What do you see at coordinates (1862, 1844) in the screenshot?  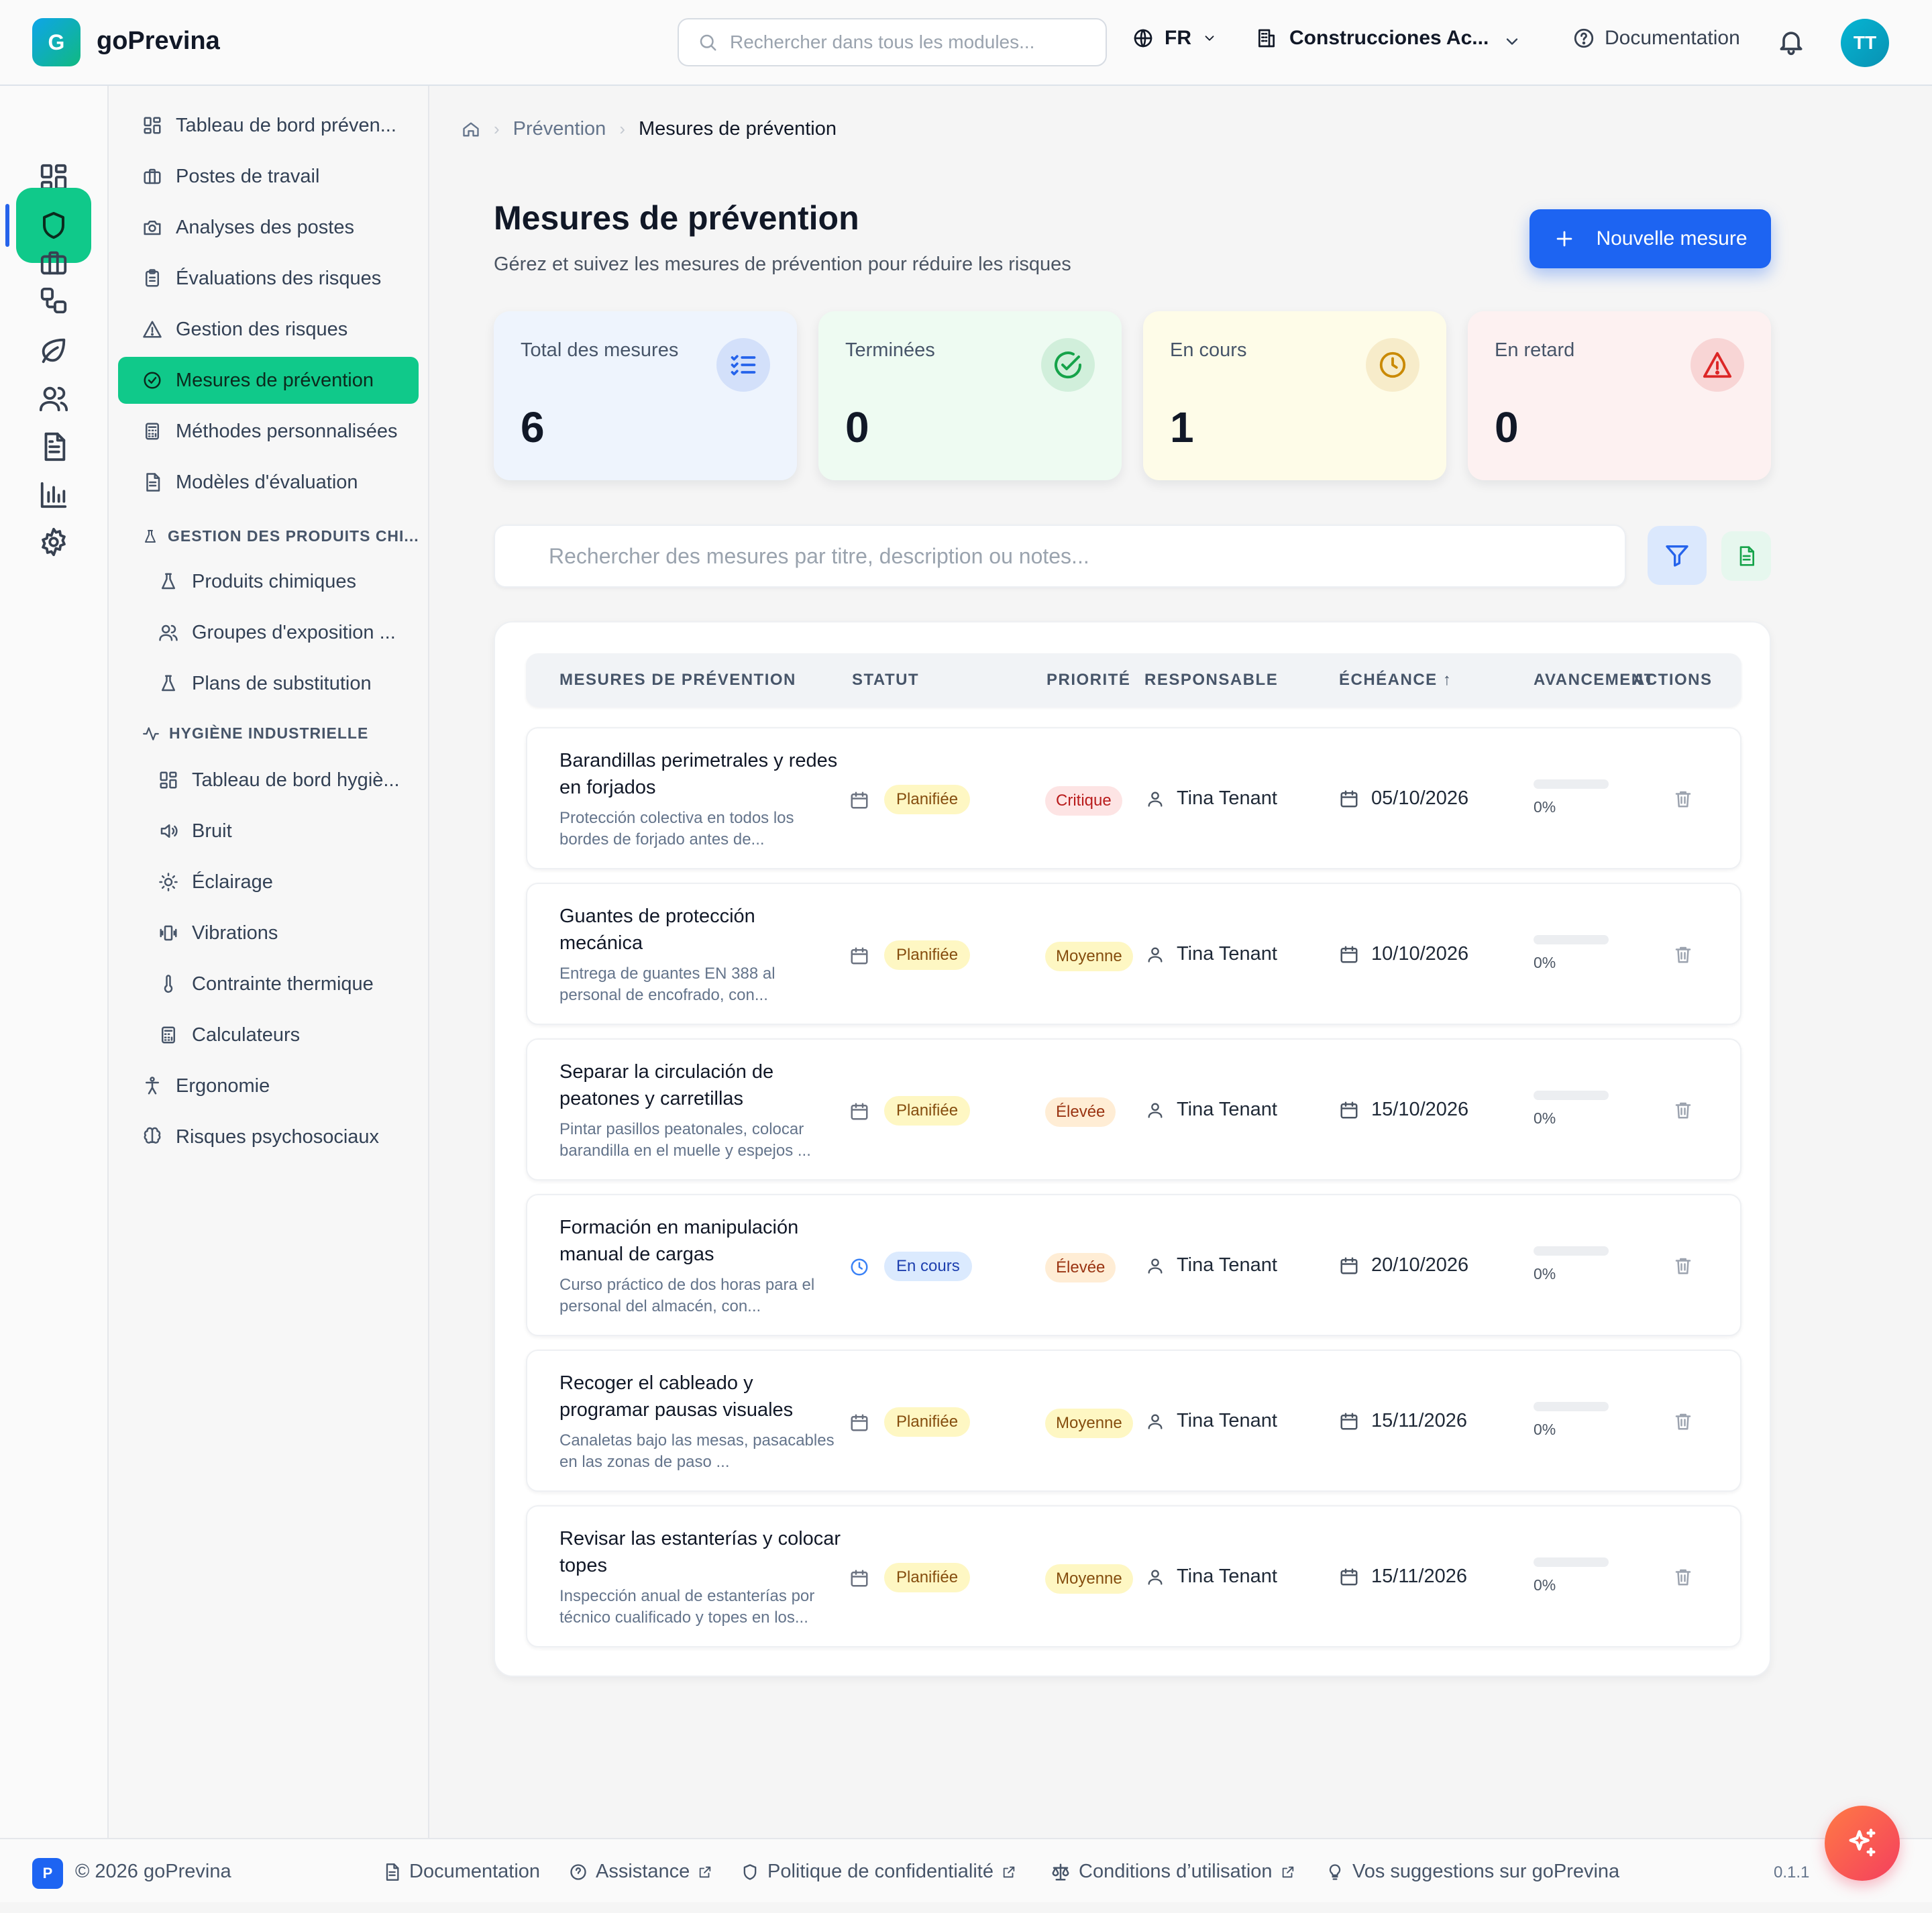 I see `ai-assistant-button` at bounding box center [1862, 1844].